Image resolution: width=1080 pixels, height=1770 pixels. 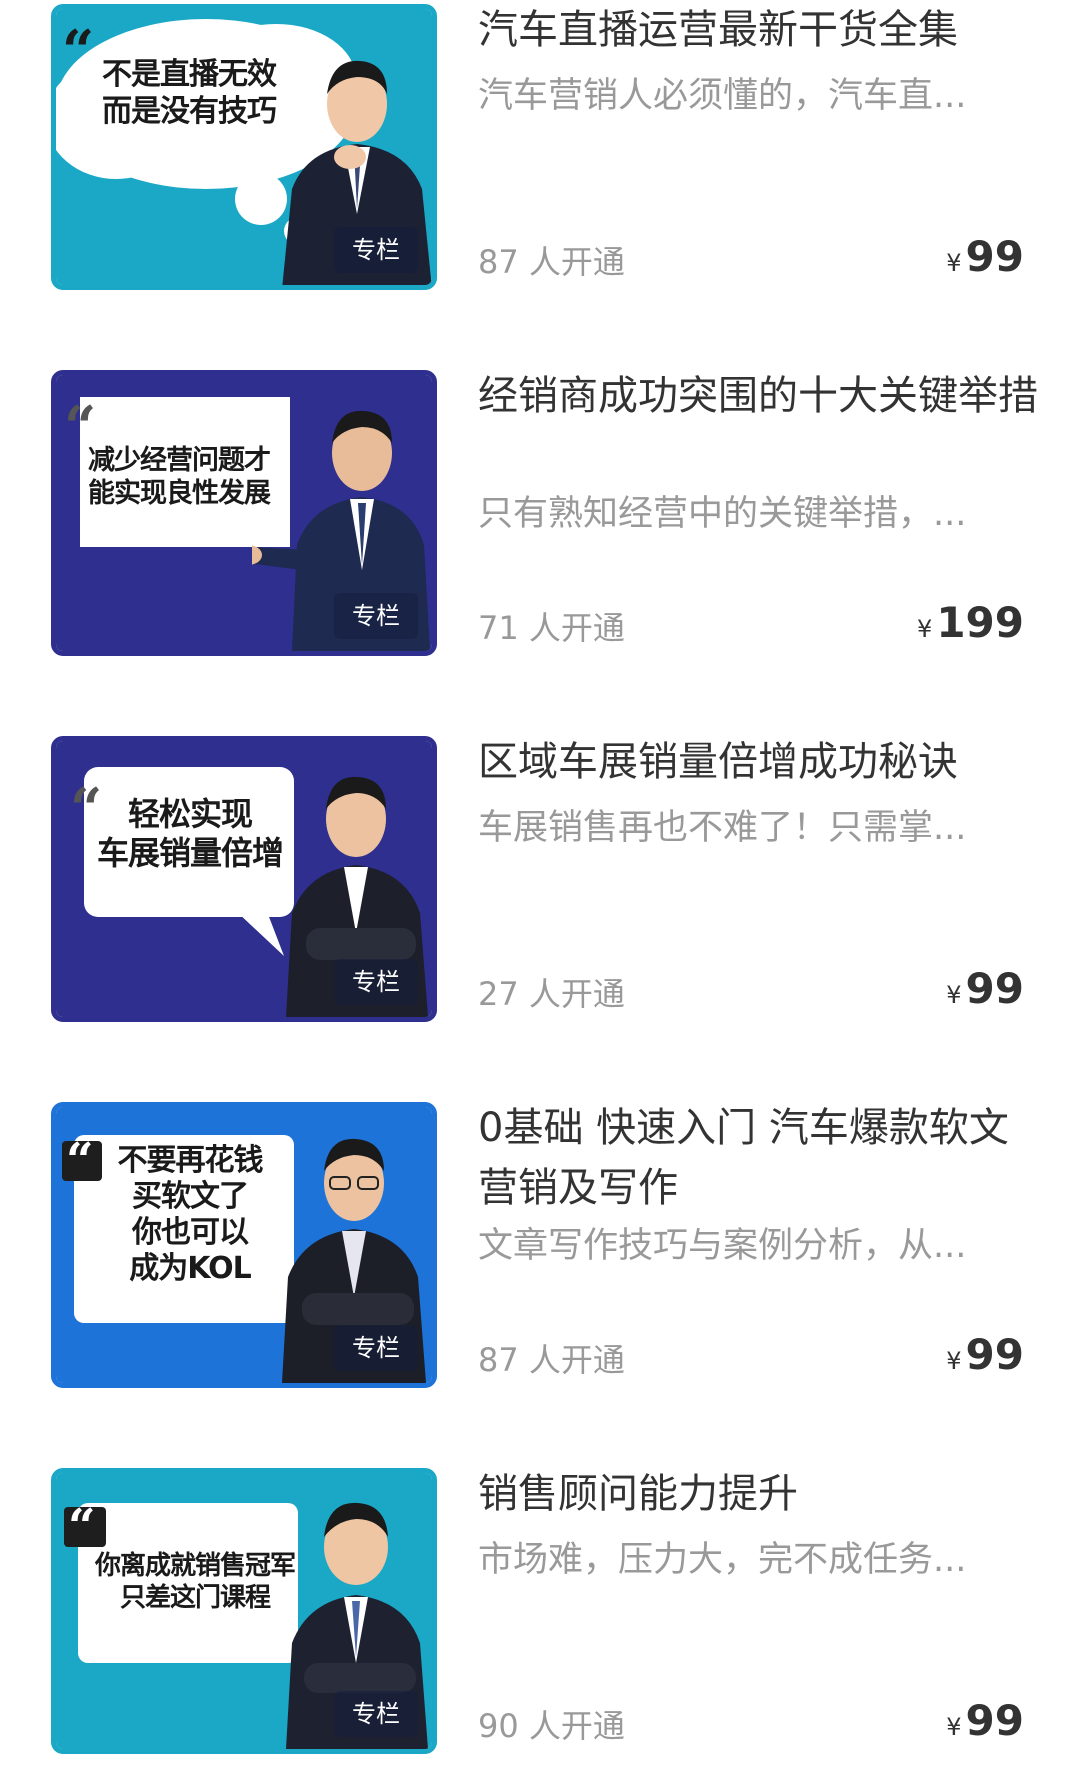 I want to click on course-title: 经销商成功突围的十大关键举措, so click(x=758, y=396).